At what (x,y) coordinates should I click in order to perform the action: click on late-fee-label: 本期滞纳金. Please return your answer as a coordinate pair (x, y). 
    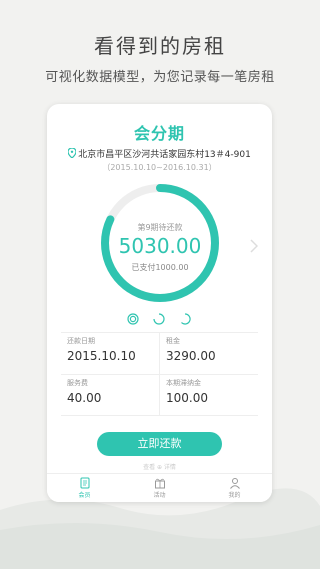
    Looking at the image, I should click on (183, 383).